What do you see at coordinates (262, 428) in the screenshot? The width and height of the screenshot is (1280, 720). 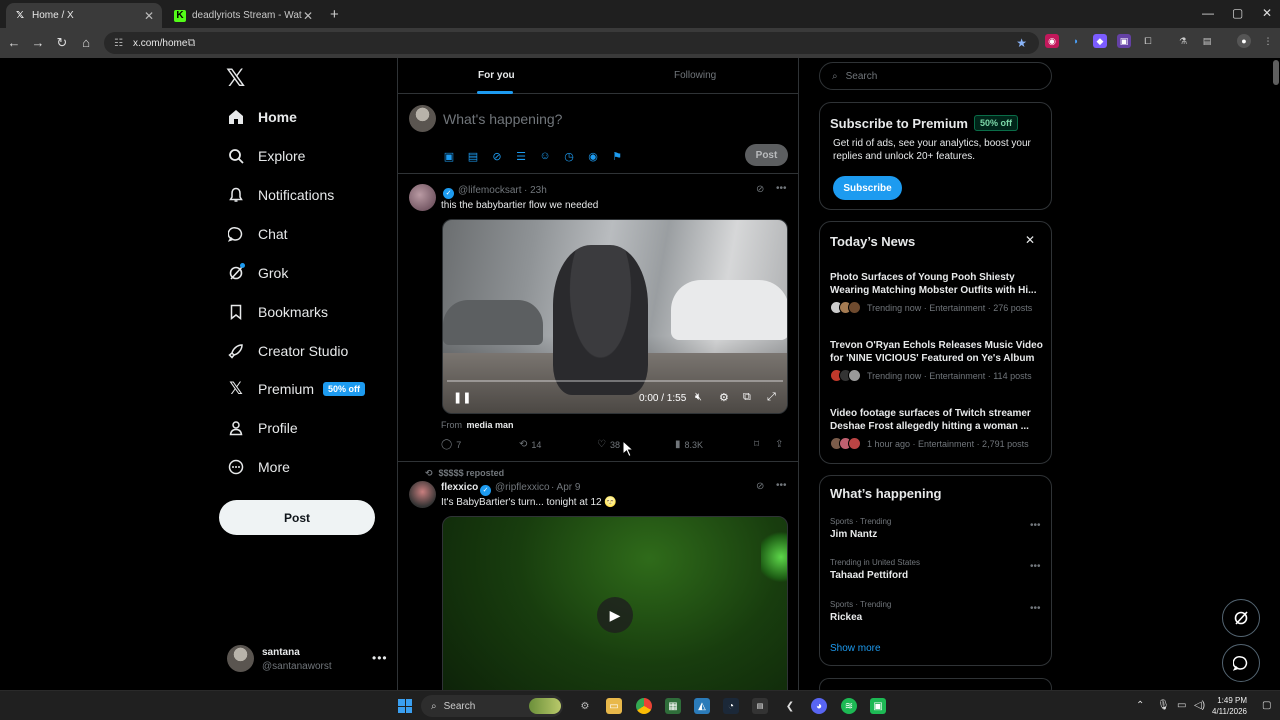 I see `sidebar-item-profile: Profile` at bounding box center [262, 428].